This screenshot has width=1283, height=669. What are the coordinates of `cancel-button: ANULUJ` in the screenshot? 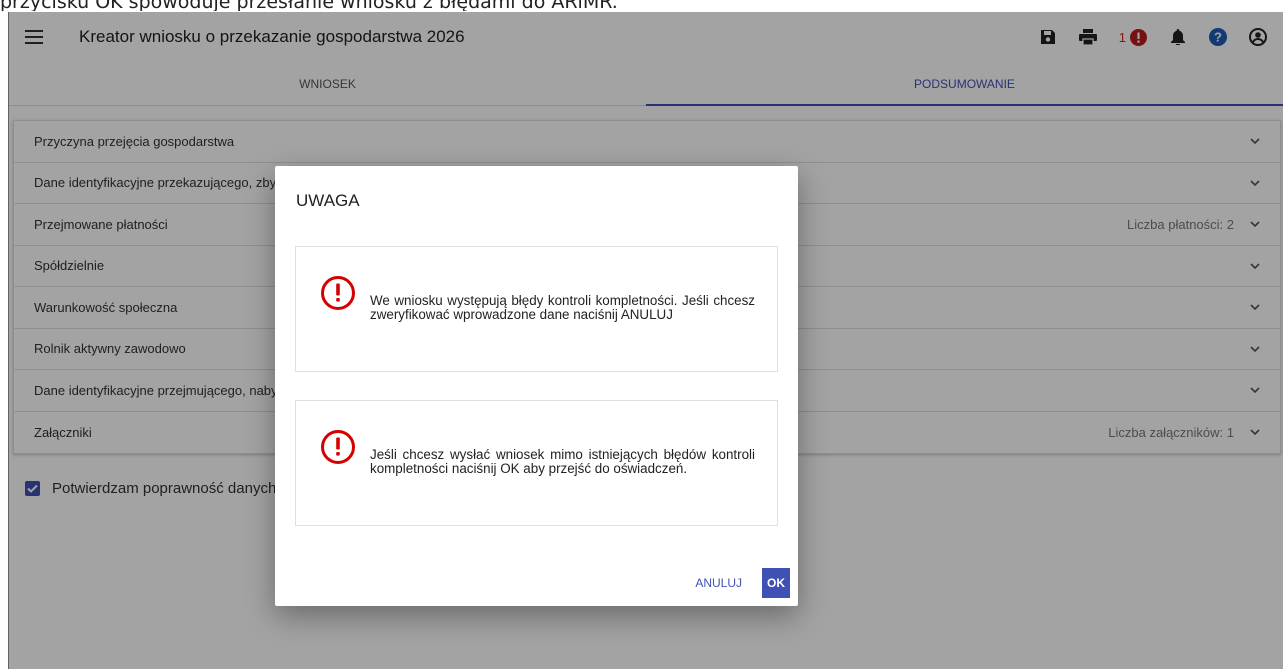 It's located at (718, 583).